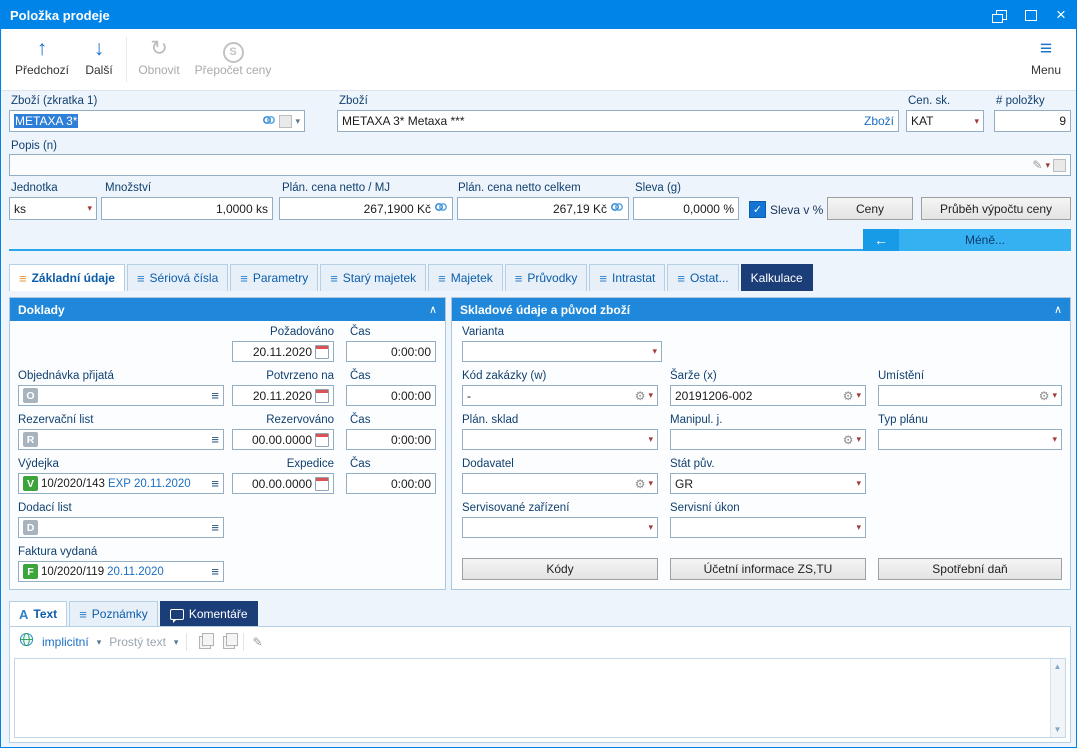 The width and height of the screenshot is (1077, 748). Describe the element at coordinates (135, 572) in the screenshot. I see `doc-link: 20.11.2020` at that location.